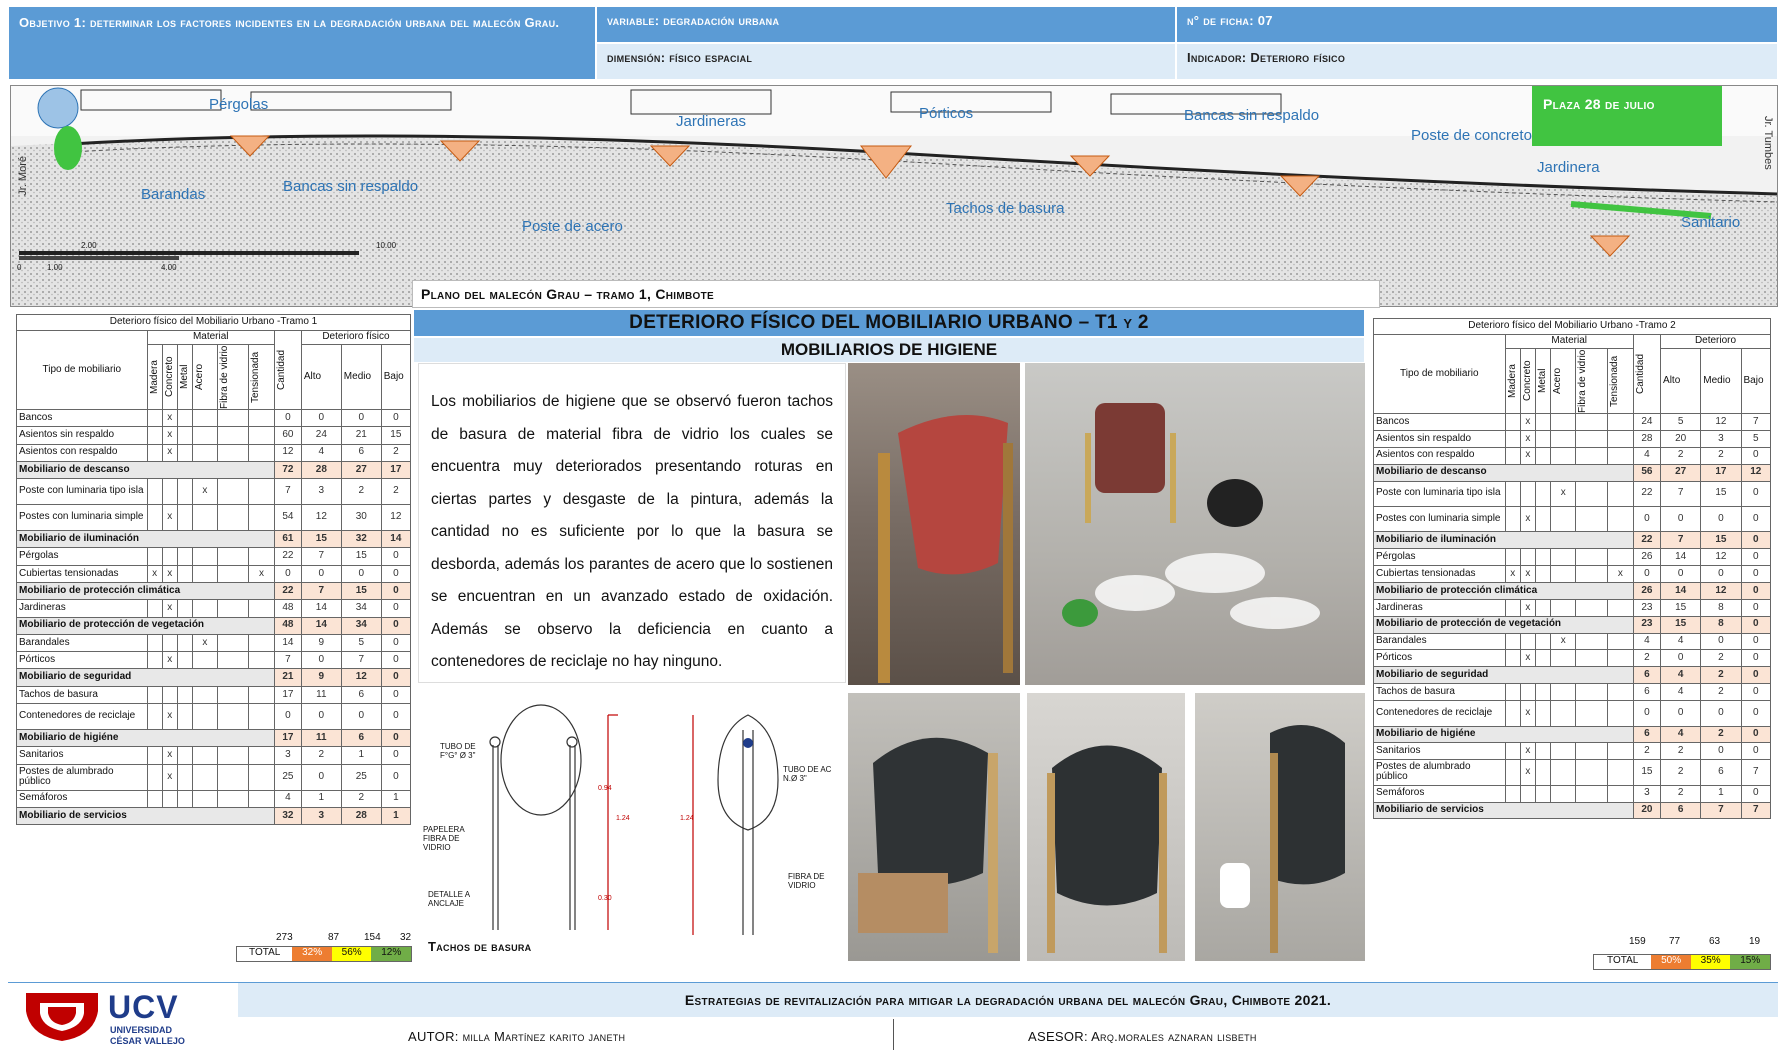 The height and width of the screenshot is (1050, 1778). I want to click on row-name: Asientos con respaldo, so click(82, 452).